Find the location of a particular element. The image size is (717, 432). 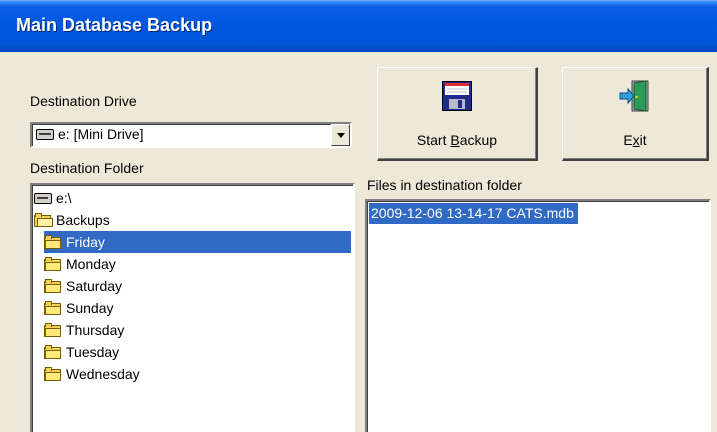

tree-item-label: Saturday is located at coordinates (94, 286).